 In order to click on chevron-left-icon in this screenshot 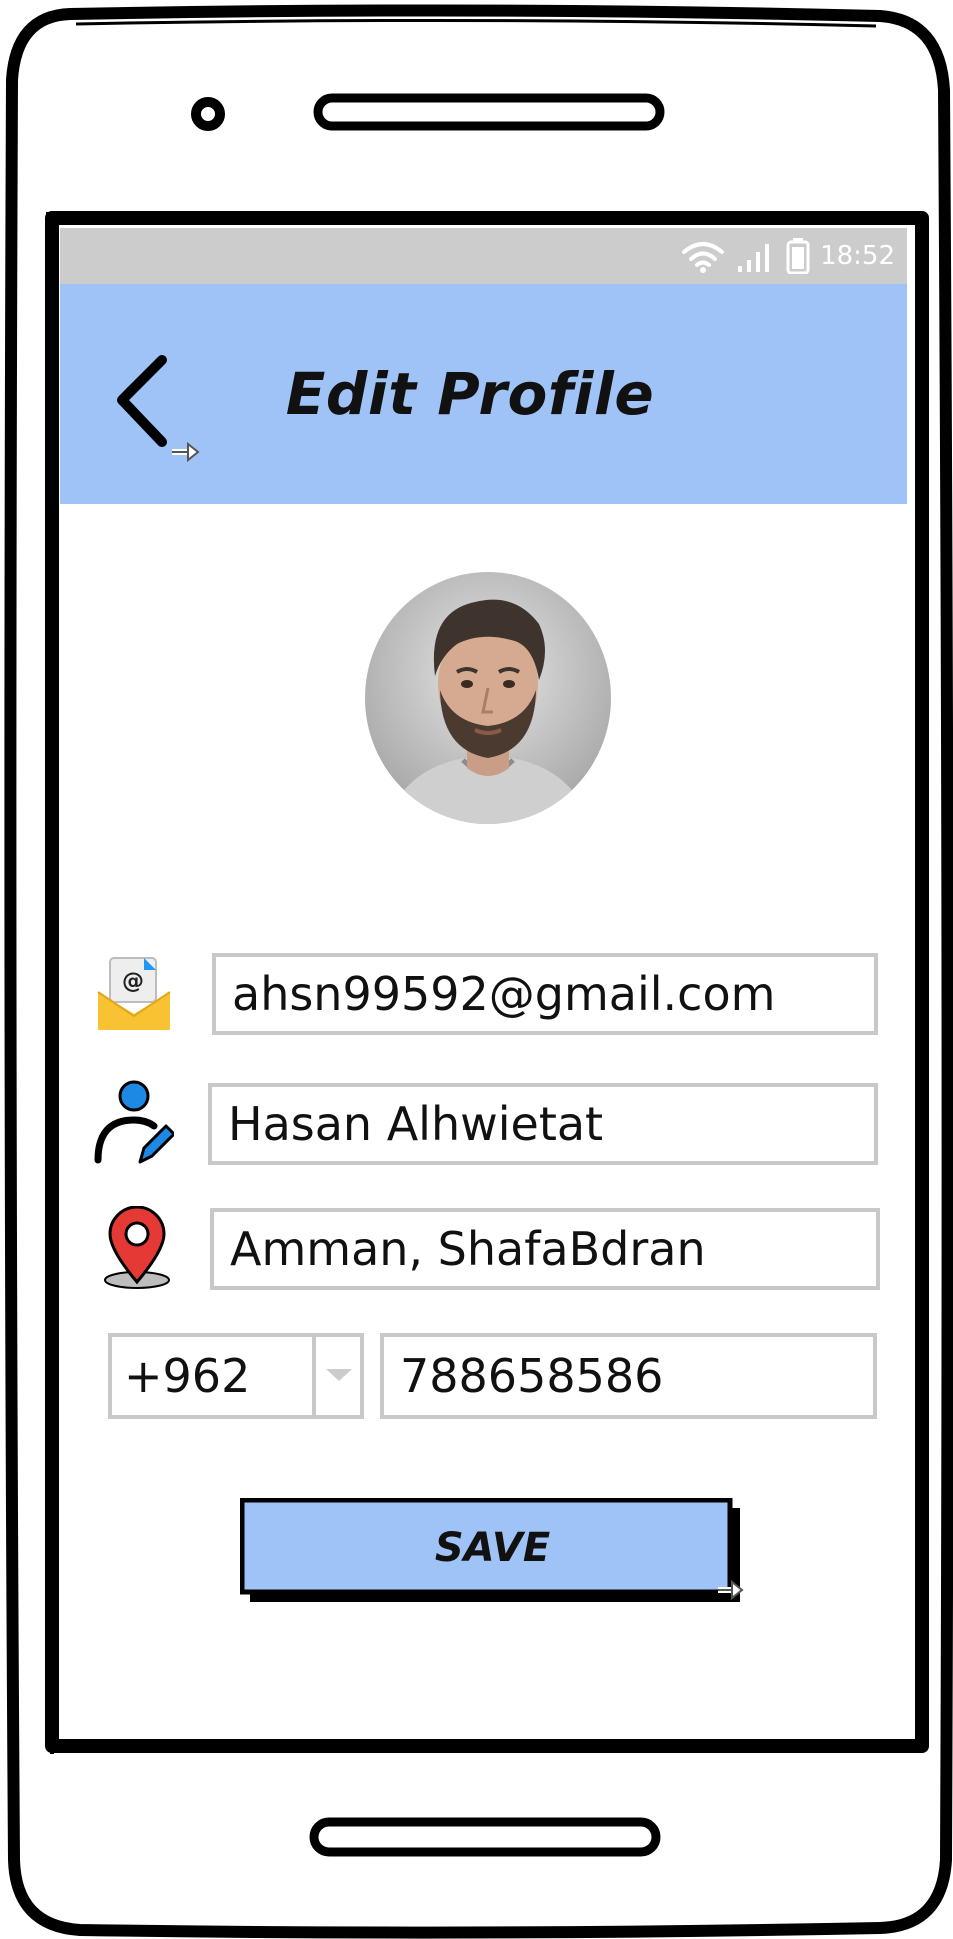, I will do `click(158, 409)`.